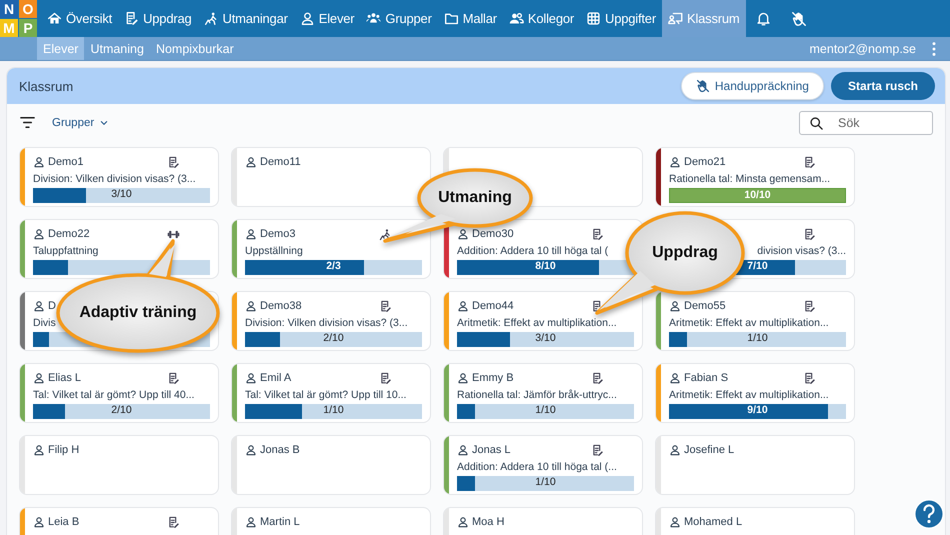 The height and width of the screenshot is (535, 950). Describe the element at coordinates (158, 18) in the screenshot. I see `nav-tab: Uppdrag` at that location.